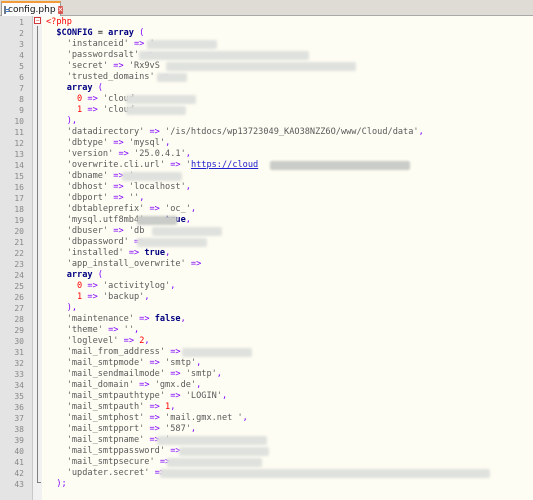 Image resolution: width=533 pixels, height=500 pixels. What do you see at coordinates (21, 99) in the screenshot?
I see `line-number: 8` at bounding box center [21, 99].